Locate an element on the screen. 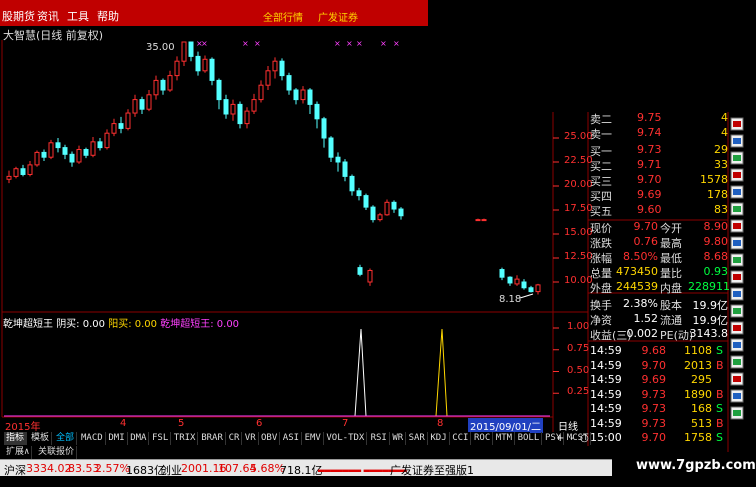 This screenshot has height=487, width=756. quote-value: 244539 is located at coordinates (637, 286).